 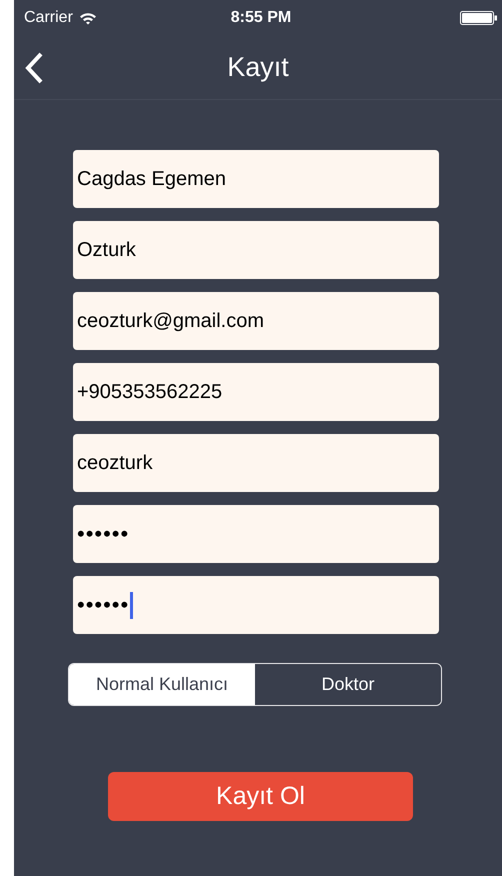 What do you see at coordinates (258, 67) in the screenshot?
I see `screen-title: Kayıt` at bounding box center [258, 67].